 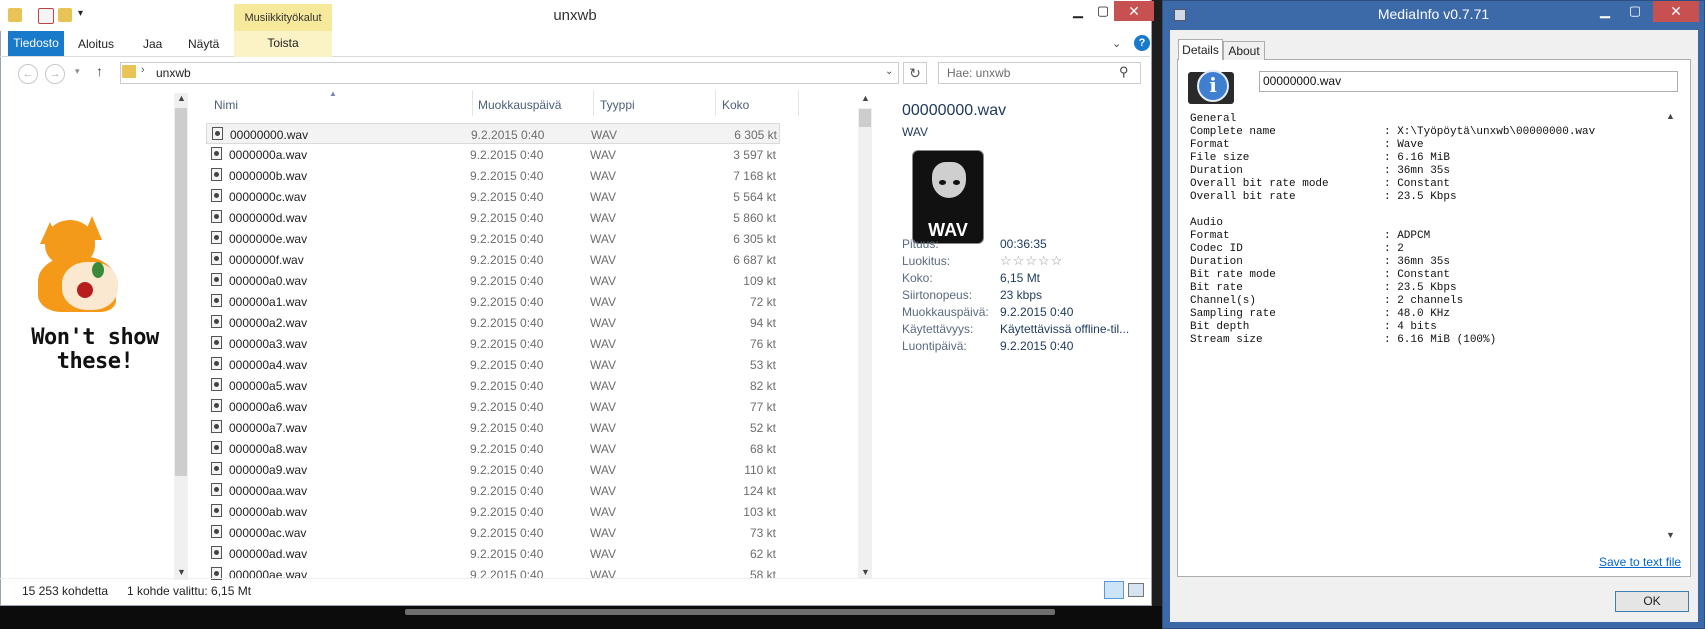 I want to click on table-row: 000000ac.wav 9.2.2015 0:40 WAV 73 kt, so click(x=493, y=532).